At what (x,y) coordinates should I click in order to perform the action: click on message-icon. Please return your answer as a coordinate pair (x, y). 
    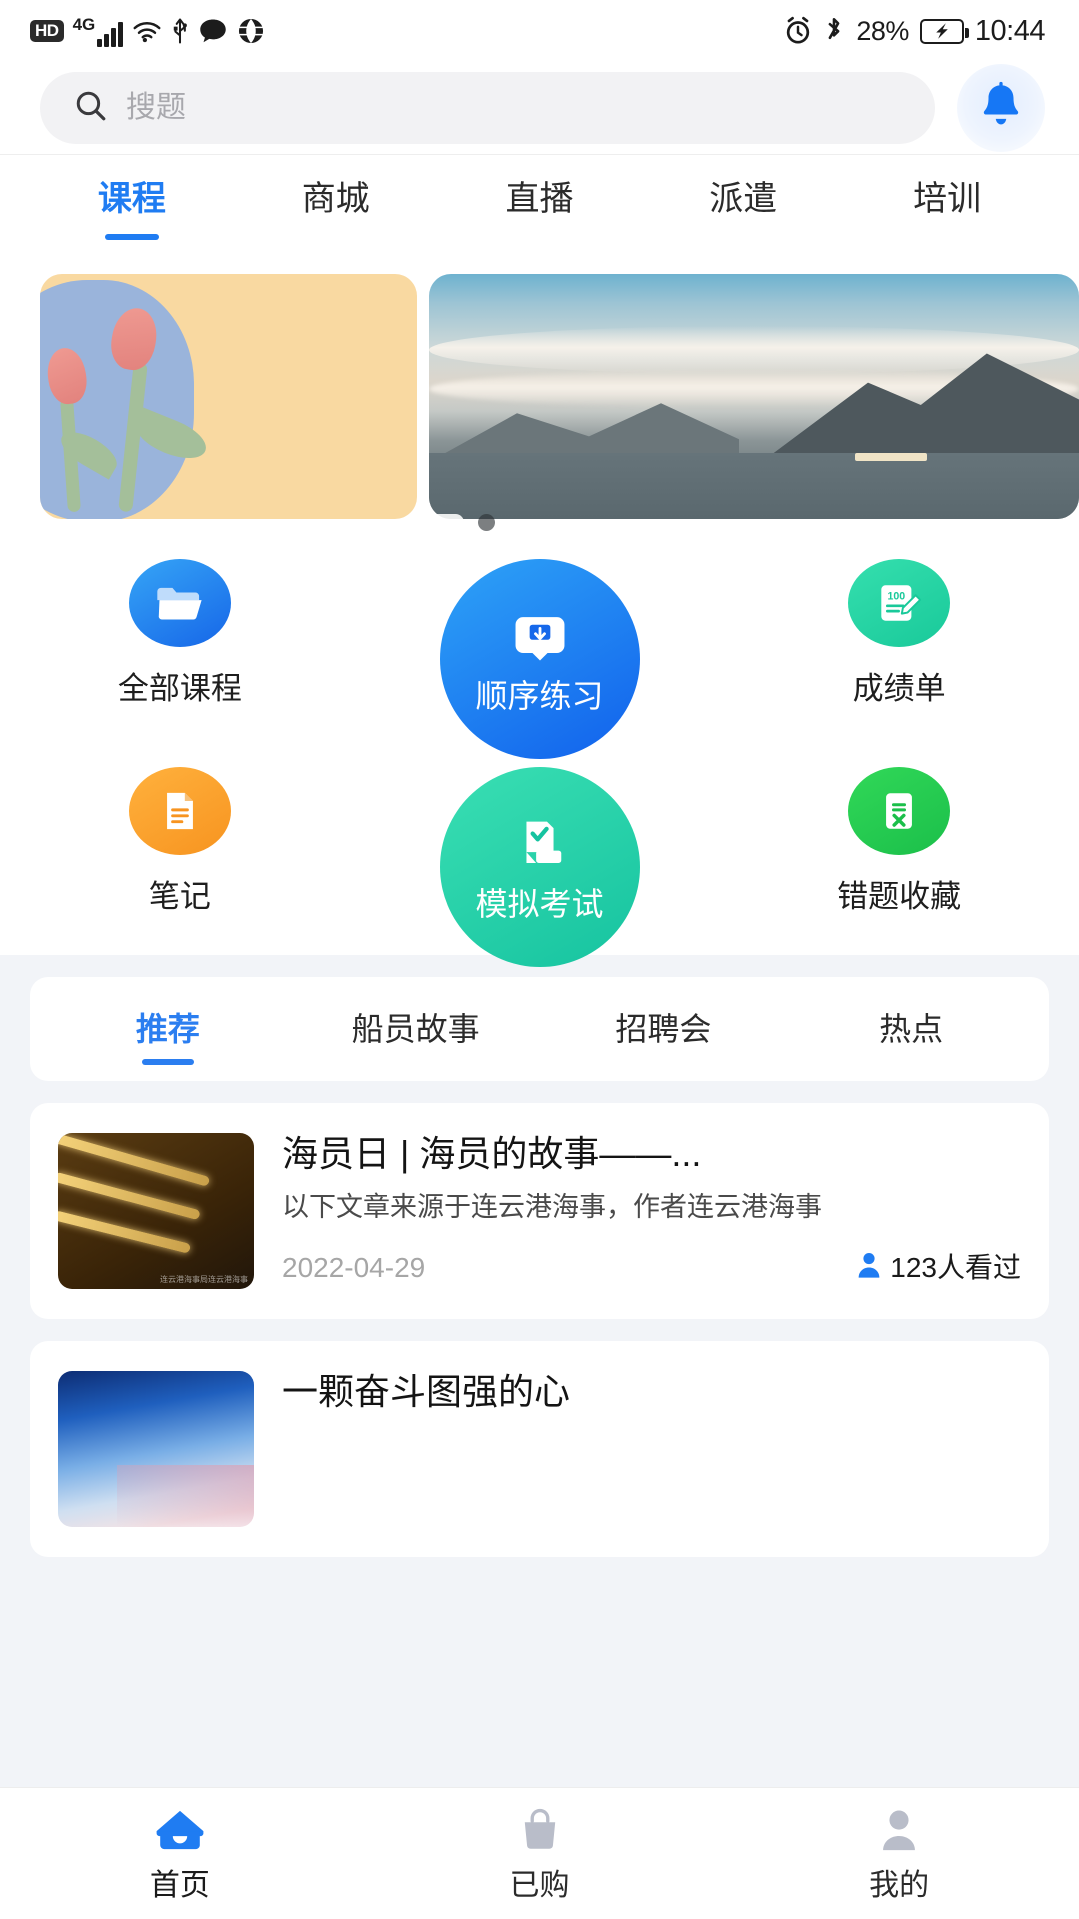
    Looking at the image, I should click on (213, 31).